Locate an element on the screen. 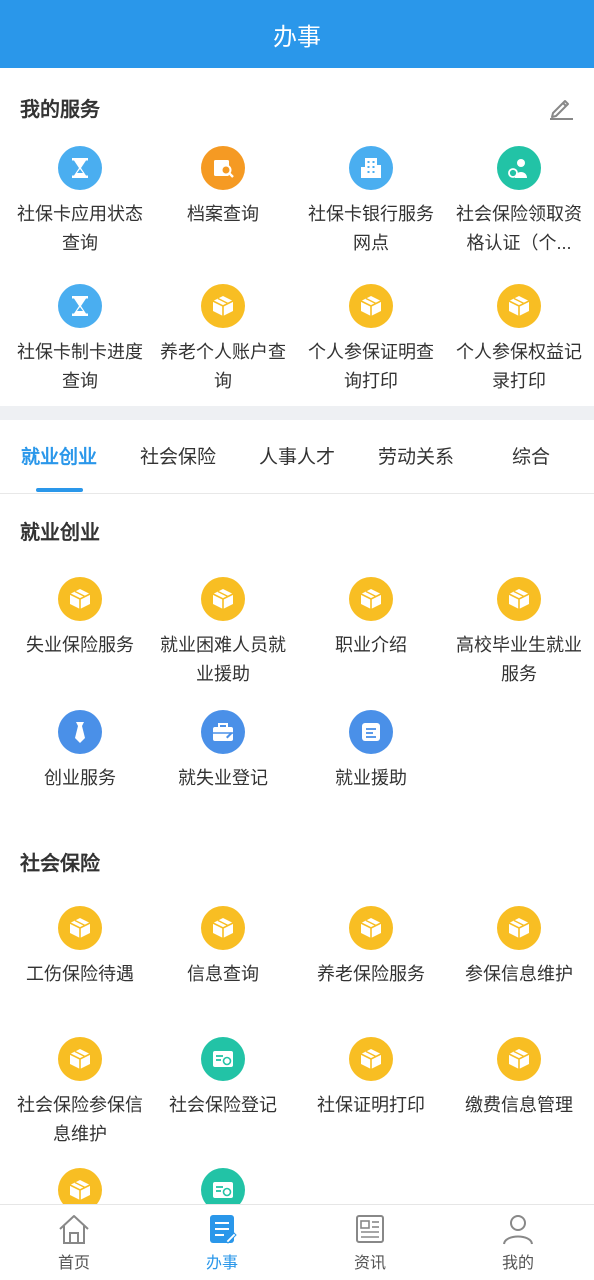 Image resolution: width=594 pixels, height=1280 pixels. employment-title: 就业创业 is located at coordinates (60, 533).